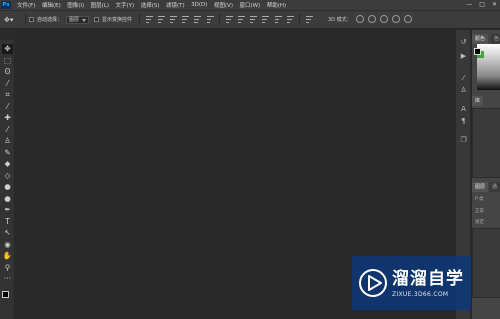 This screenshot has width=500, height=319. What do you see at coordinates (266, 19) in the screenshot?
I see `distribute-left-icon` at bounding box center [266, 19].